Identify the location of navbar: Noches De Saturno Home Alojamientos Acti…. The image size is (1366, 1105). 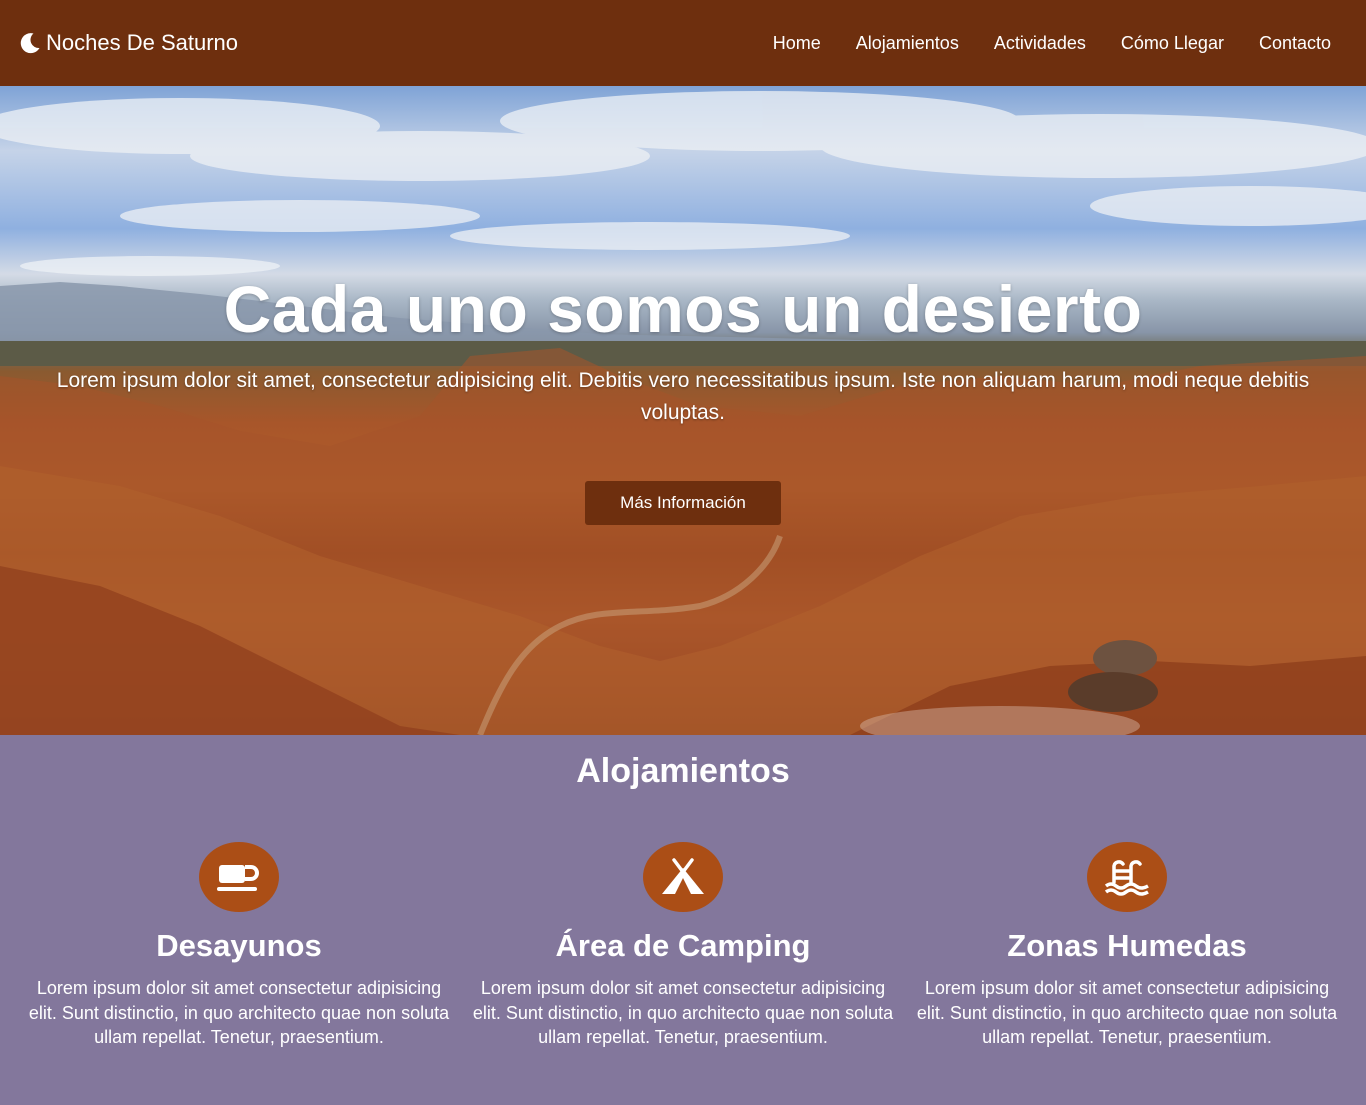
(683, 43).